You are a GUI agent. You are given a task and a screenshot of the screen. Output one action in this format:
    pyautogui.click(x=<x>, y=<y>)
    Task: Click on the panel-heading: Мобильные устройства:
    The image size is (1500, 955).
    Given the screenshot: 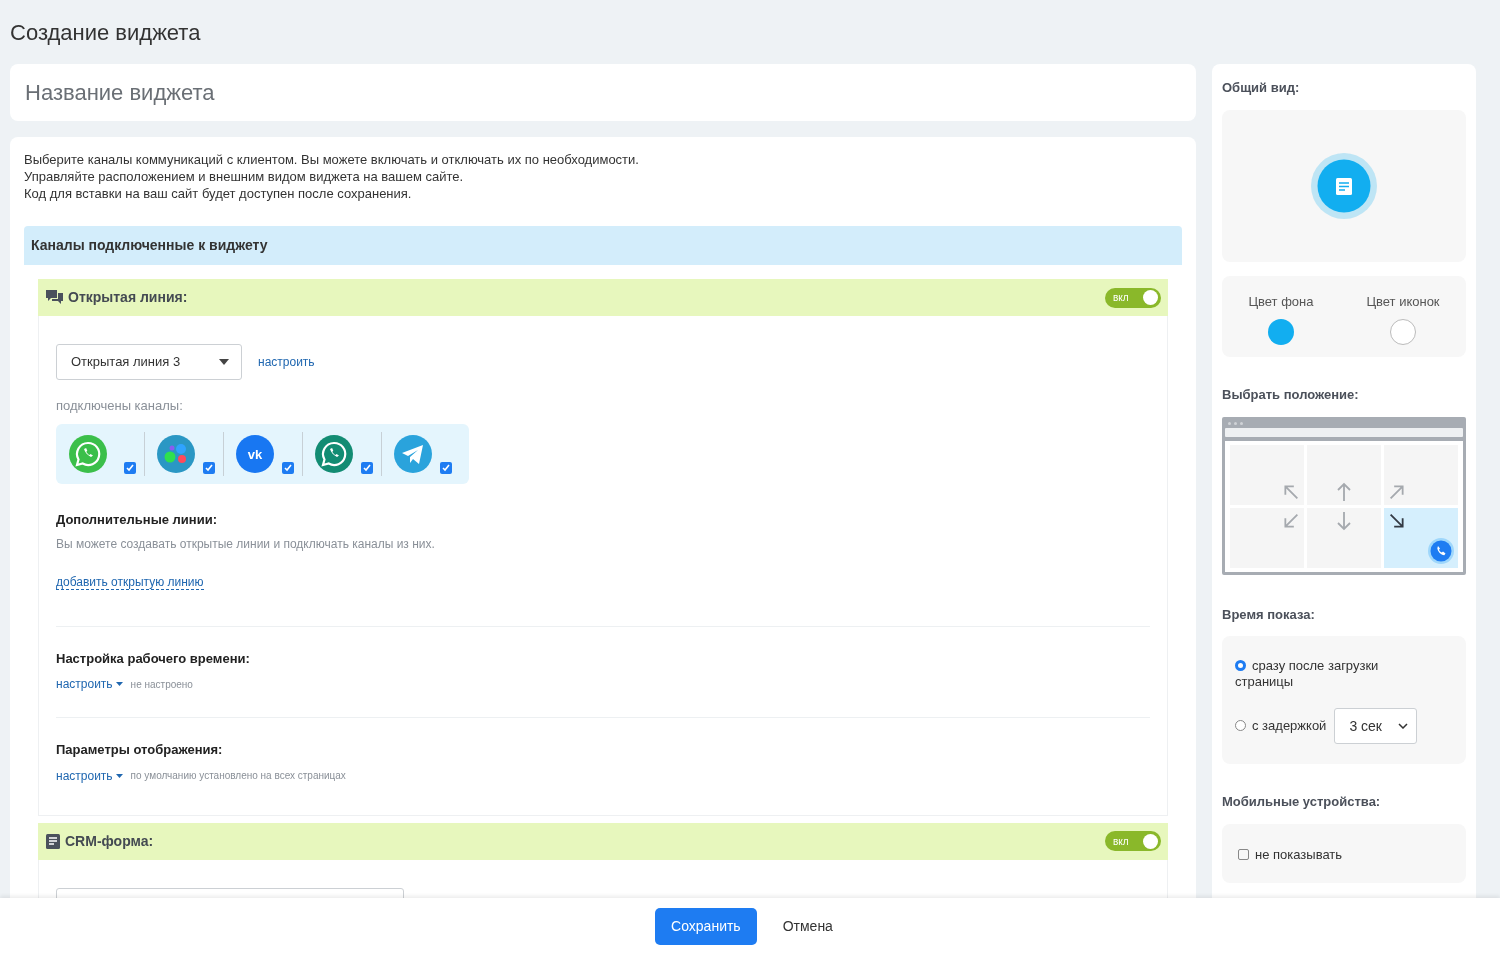 What is the action you would take?
    pyautogui.click(x=1302, y=802)
    